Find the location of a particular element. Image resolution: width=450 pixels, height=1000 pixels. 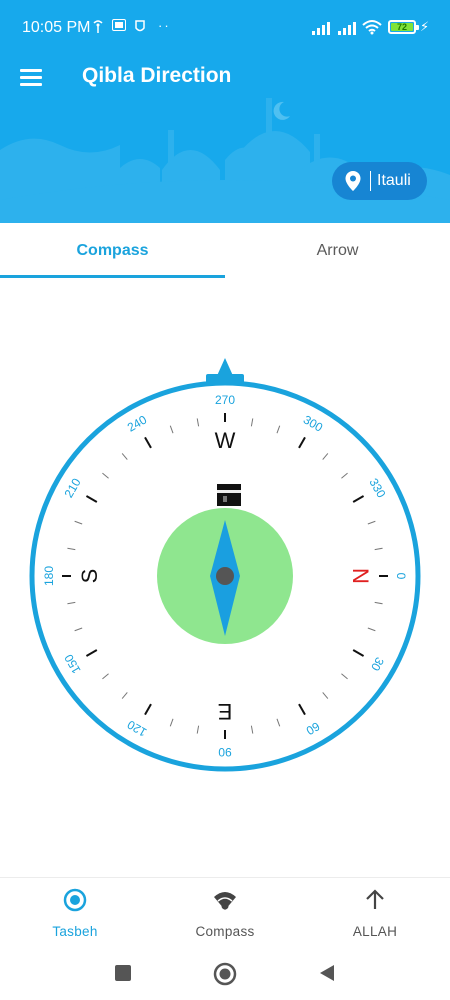

degree-label: 90 is located at coordinates (225, 752).